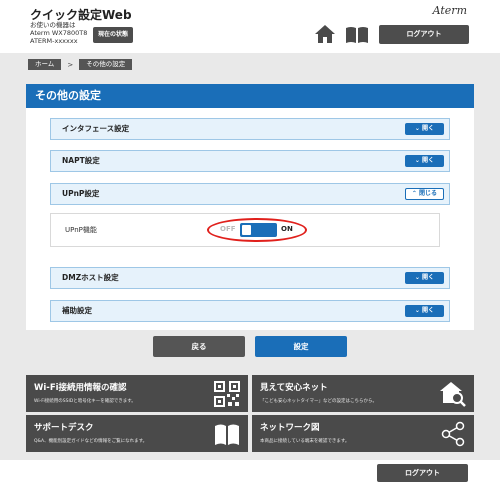 The height and width of the screenshot is (487, 500). What do you see at coordinates (77, 310) in the screenshot?
I see `section-label: 補助設定` at bounding box center [77, 310].